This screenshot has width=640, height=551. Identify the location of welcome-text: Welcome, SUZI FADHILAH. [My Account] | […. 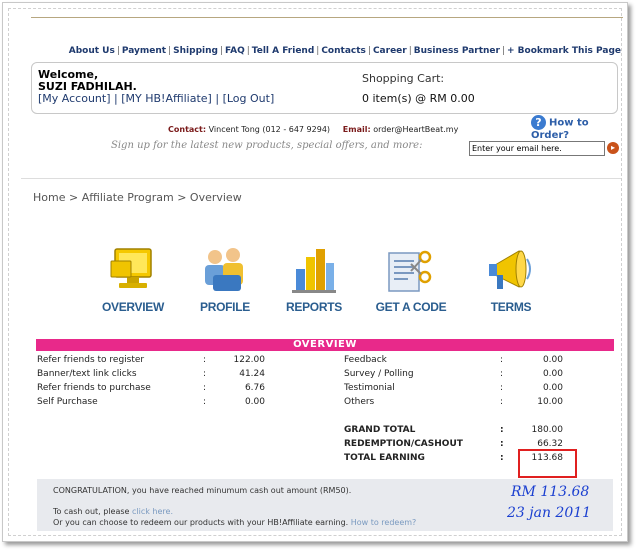
(156, 87).